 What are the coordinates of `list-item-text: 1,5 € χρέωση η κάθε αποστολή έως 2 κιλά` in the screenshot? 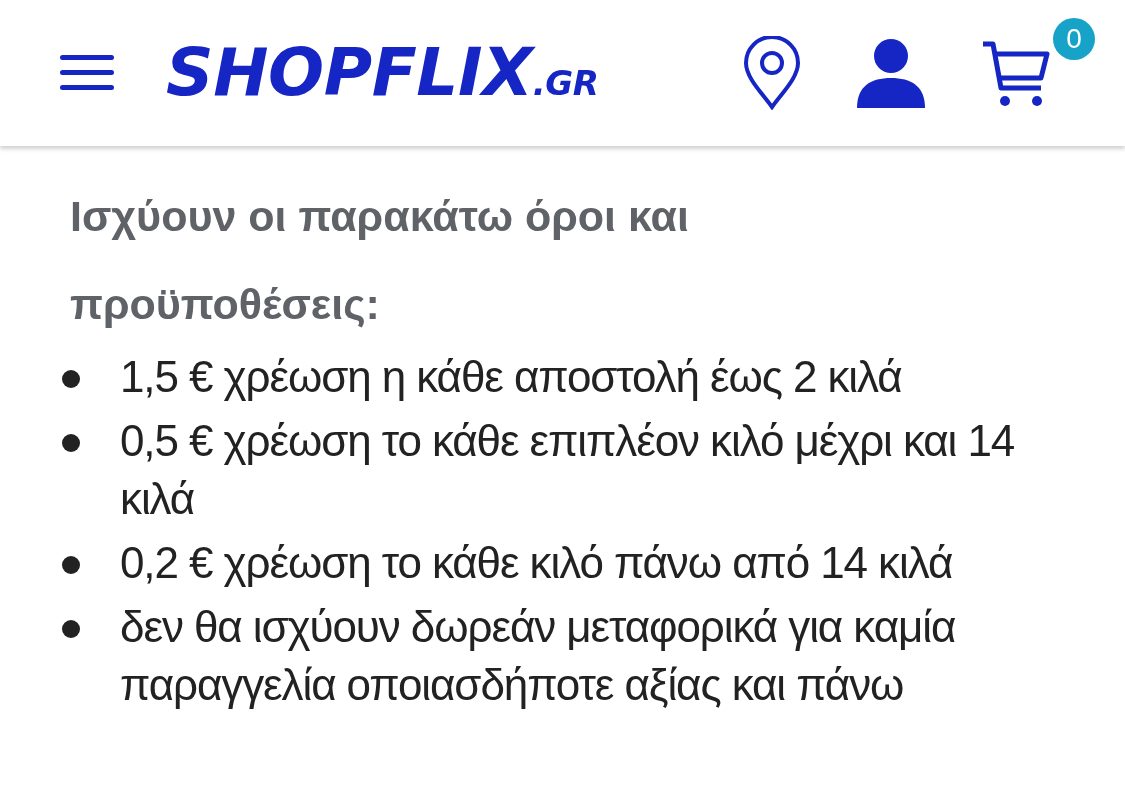 It's located at (511, 377).